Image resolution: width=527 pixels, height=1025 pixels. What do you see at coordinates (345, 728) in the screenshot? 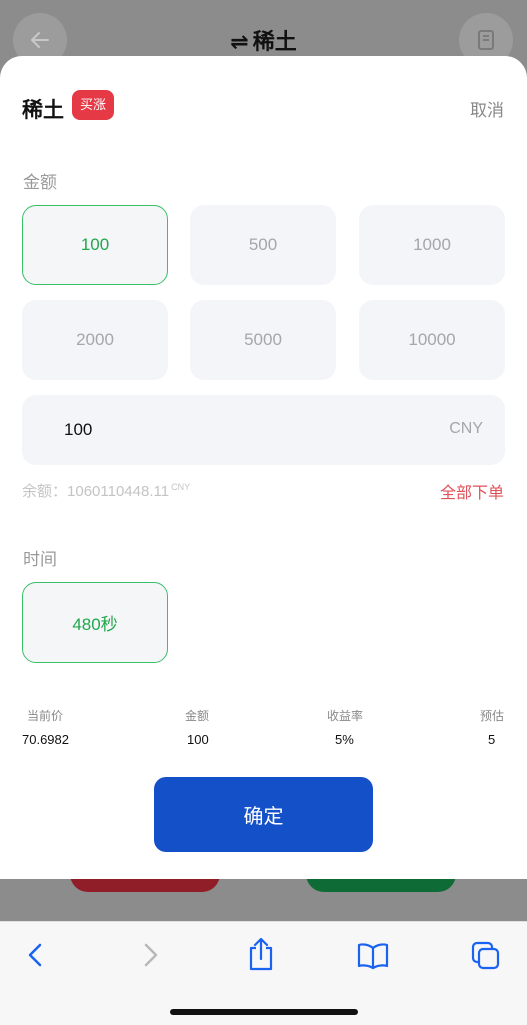
I see `summary-yield: 收益率 5%` at bounding box center [345, 728].